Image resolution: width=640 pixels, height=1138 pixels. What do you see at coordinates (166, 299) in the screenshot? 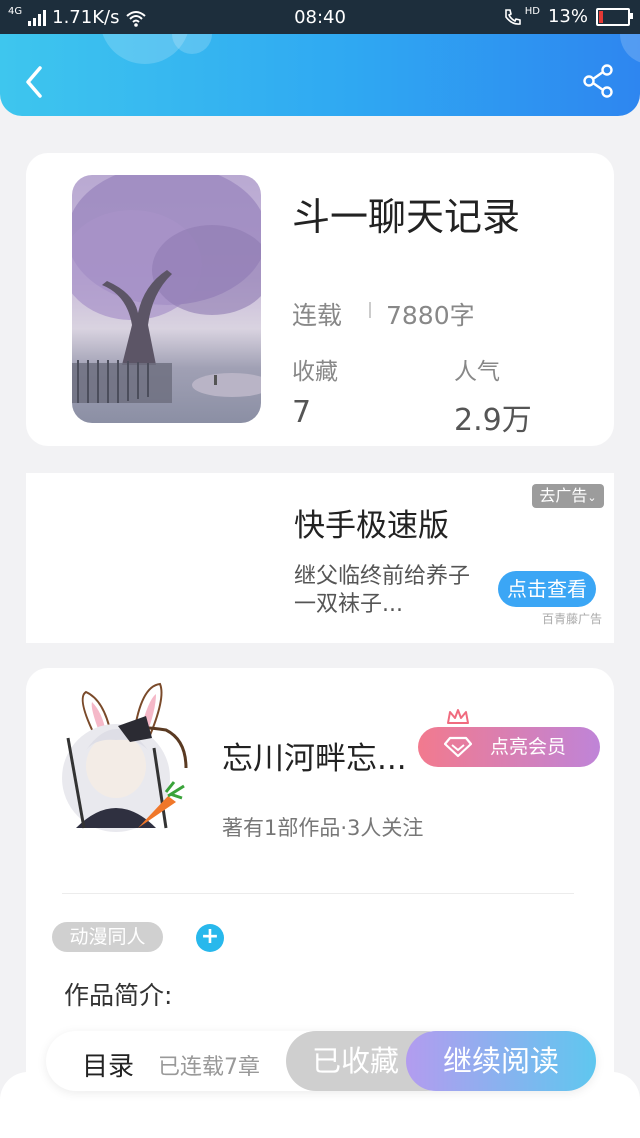
I see `book-cover` at bounding box center [166, 299].